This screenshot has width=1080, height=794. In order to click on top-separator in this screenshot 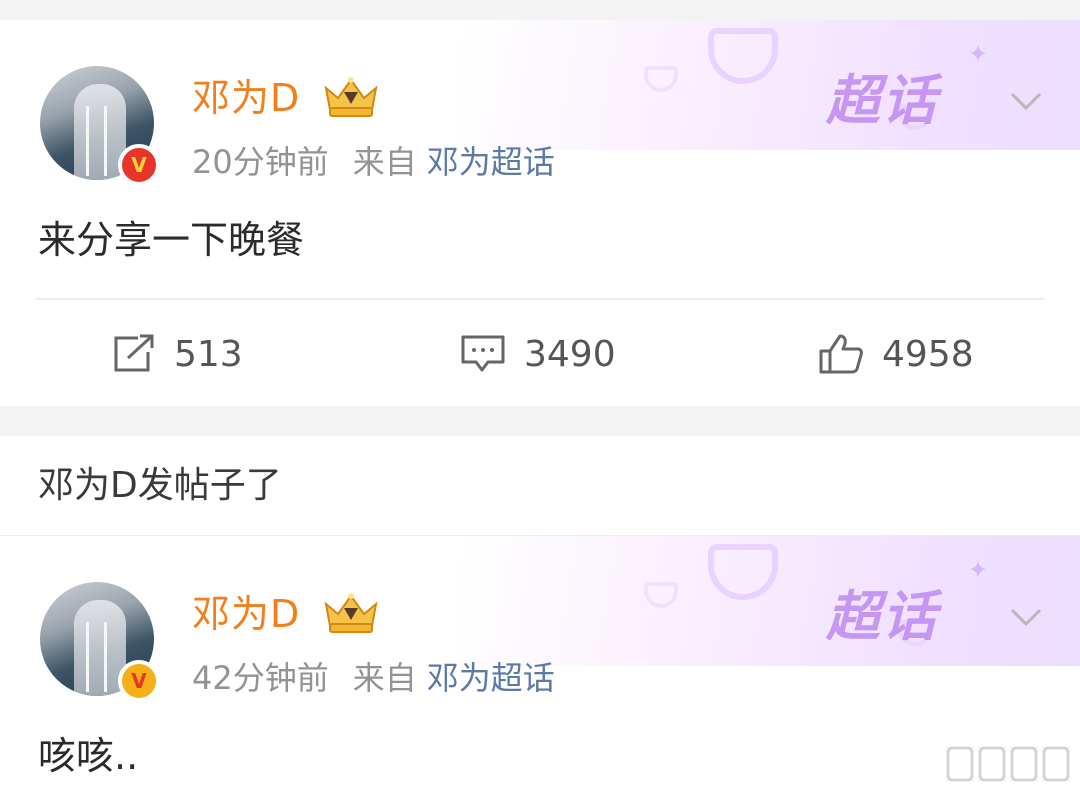, I will do `click(540, 10)`.